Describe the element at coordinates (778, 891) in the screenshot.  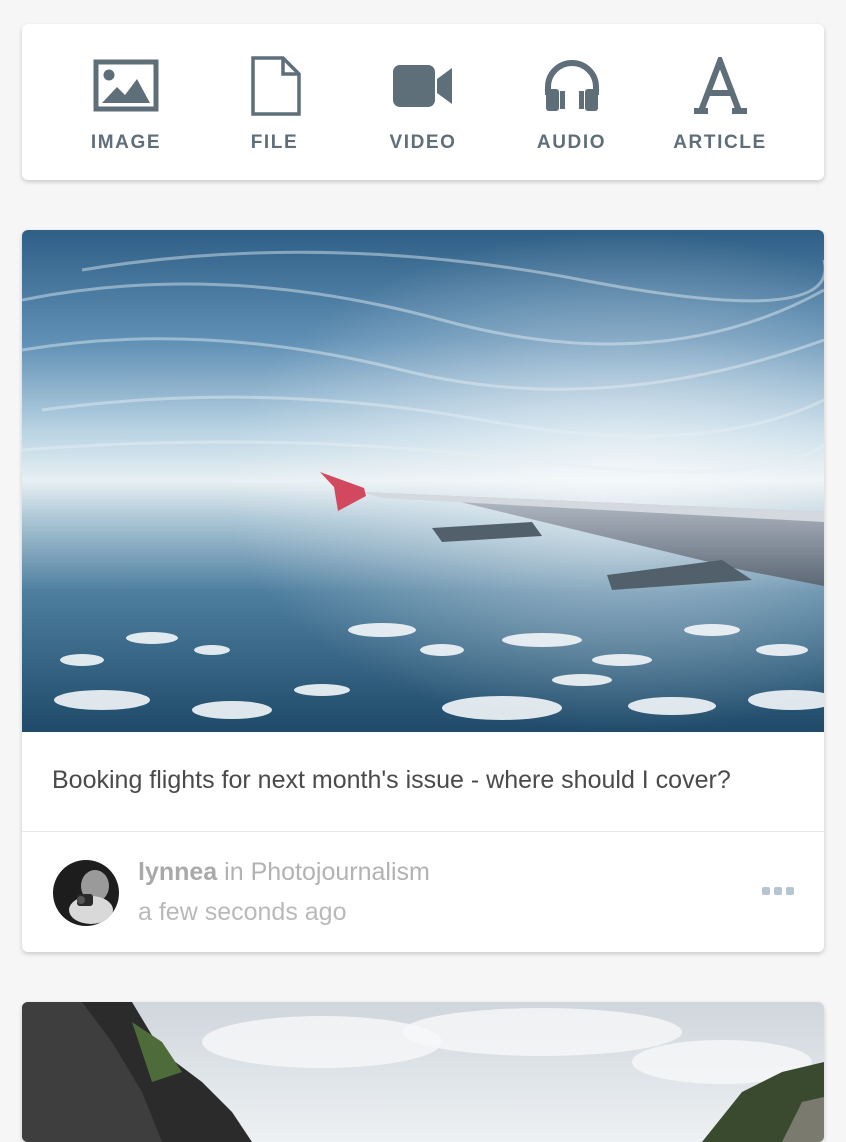
I see `more-options-icon` at that location.